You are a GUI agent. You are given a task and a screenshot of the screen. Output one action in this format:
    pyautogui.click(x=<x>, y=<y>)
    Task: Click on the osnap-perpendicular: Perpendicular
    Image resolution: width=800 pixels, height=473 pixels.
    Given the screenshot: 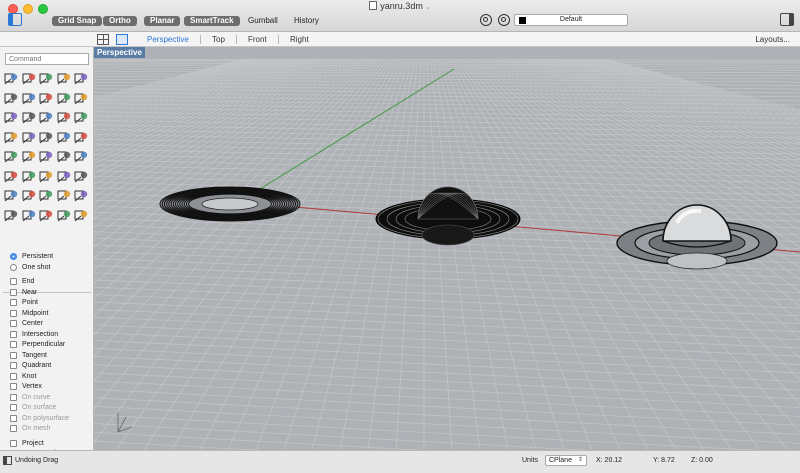 What is the action you would take?
    pyautogui.click(x=52, y=345)
    